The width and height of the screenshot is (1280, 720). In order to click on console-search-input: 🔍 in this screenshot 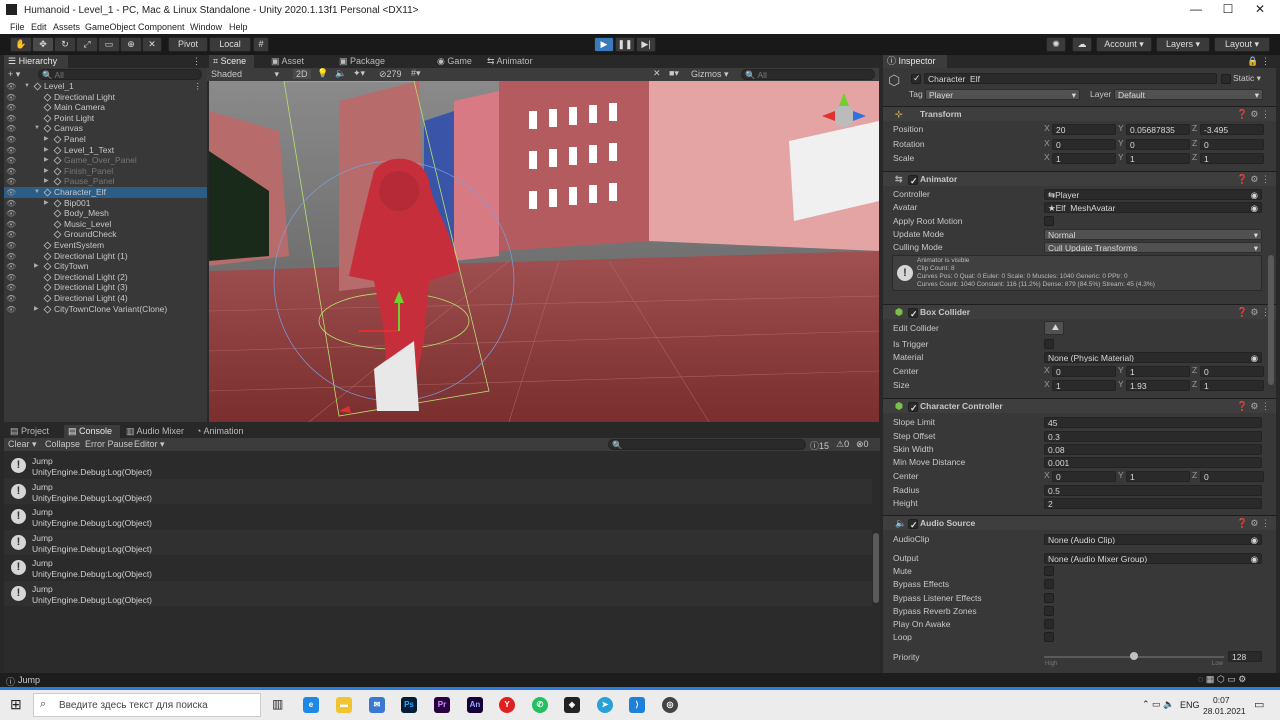, I will do `click(707, 444)`.